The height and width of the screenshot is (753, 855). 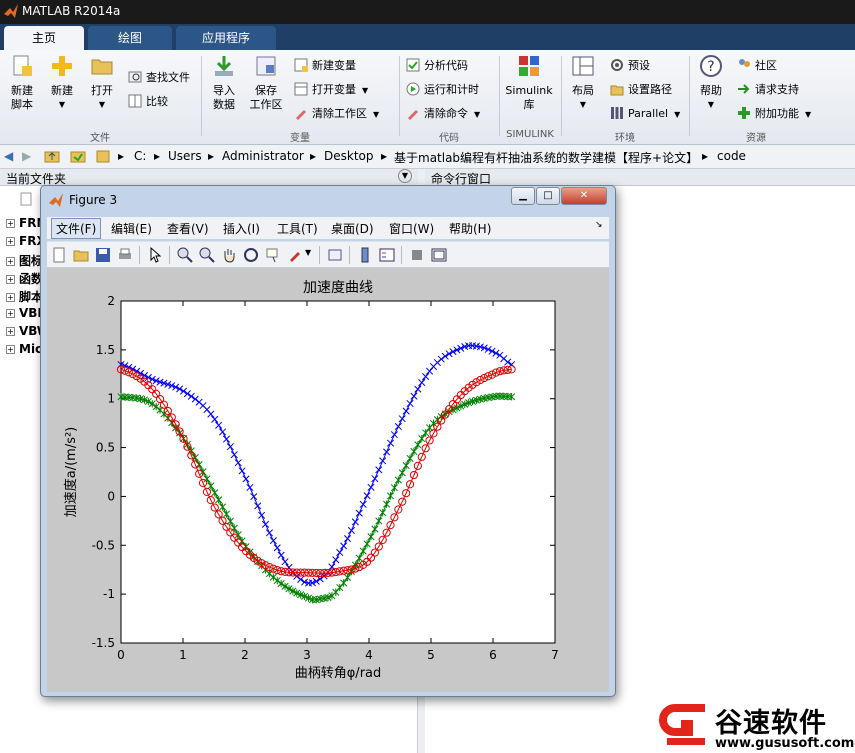 What do you see at coordinates (22, 81) in the screenshot?
I see `new-script-button: 新建 脚本` at bounding box center [22, 81].